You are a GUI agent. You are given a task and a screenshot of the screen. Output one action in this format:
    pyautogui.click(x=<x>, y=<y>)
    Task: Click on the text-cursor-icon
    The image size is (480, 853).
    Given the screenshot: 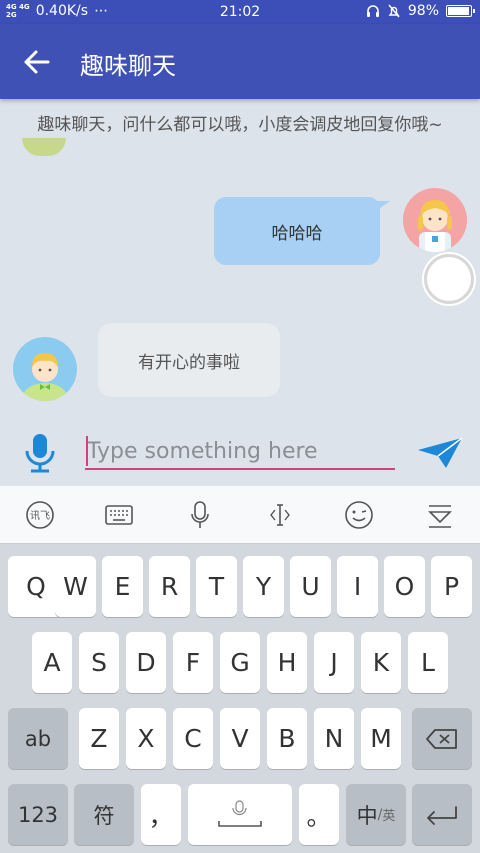 What is the action you would take?
    pyautogui.click(x=280, y=515)
    